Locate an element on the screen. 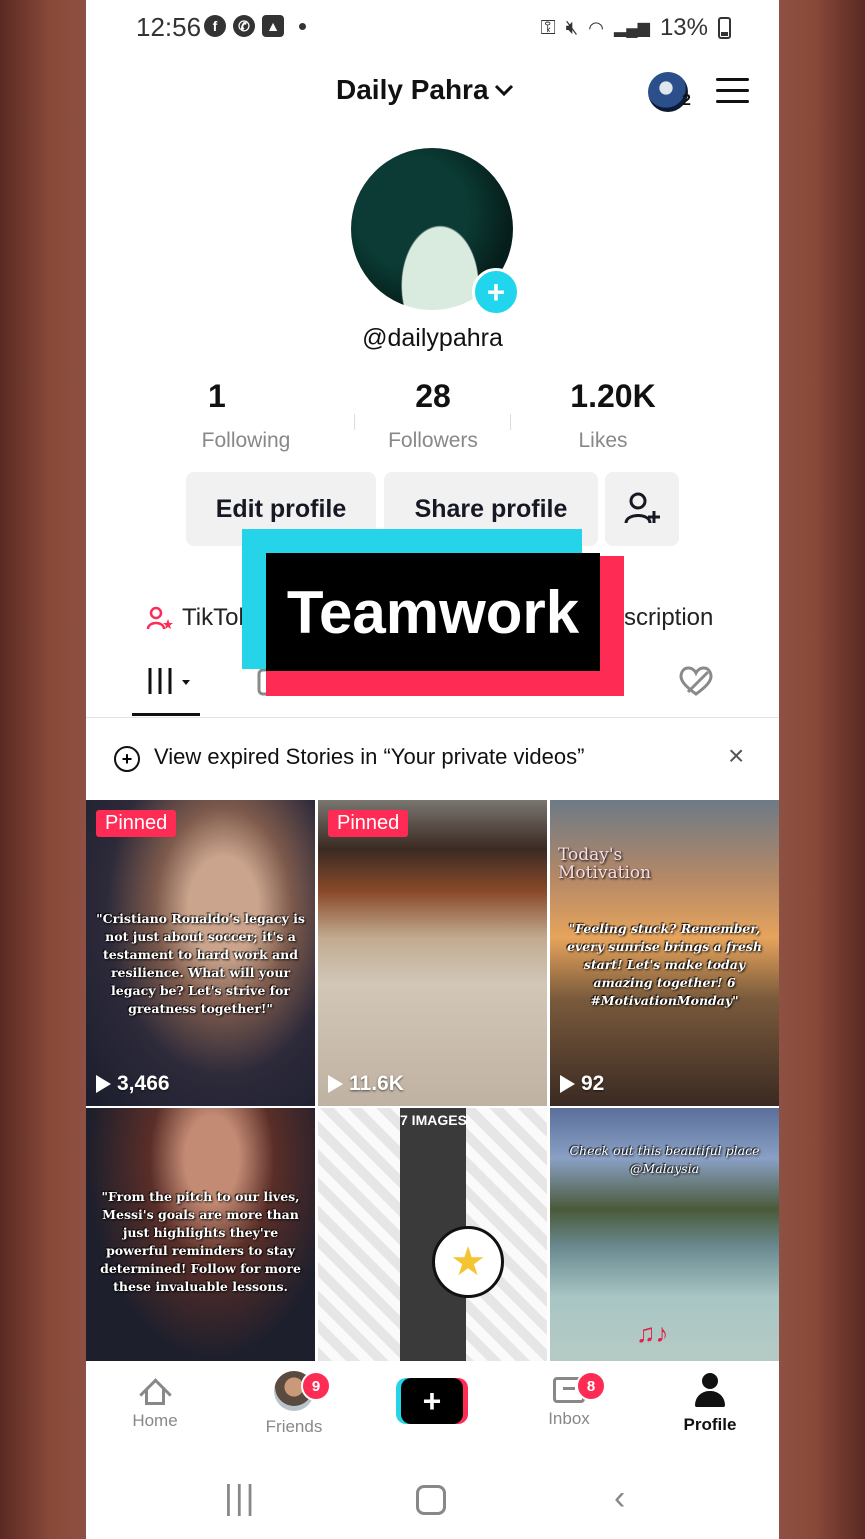  gallery-icon: ▲ is located at coordinates (273, 26).